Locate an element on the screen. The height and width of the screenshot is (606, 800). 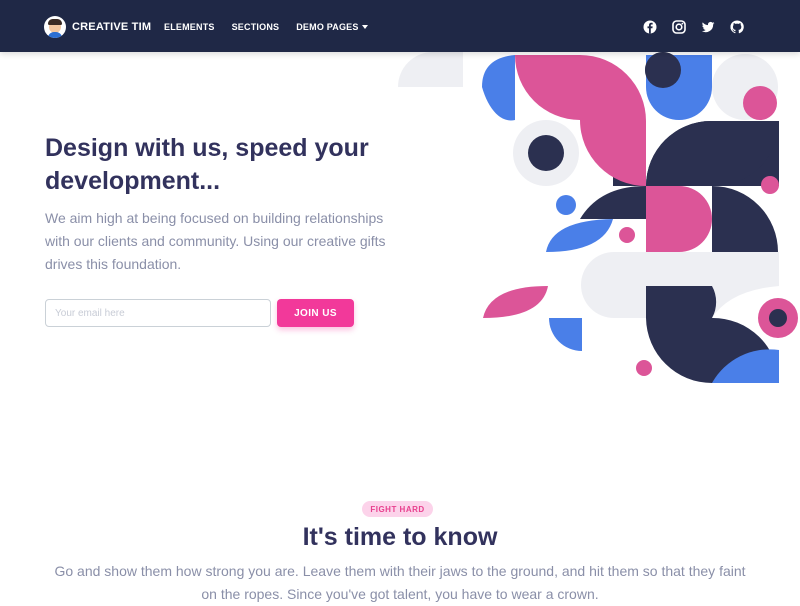
nav-link-sections: SECTIONS is located at coordinates (256, 27).